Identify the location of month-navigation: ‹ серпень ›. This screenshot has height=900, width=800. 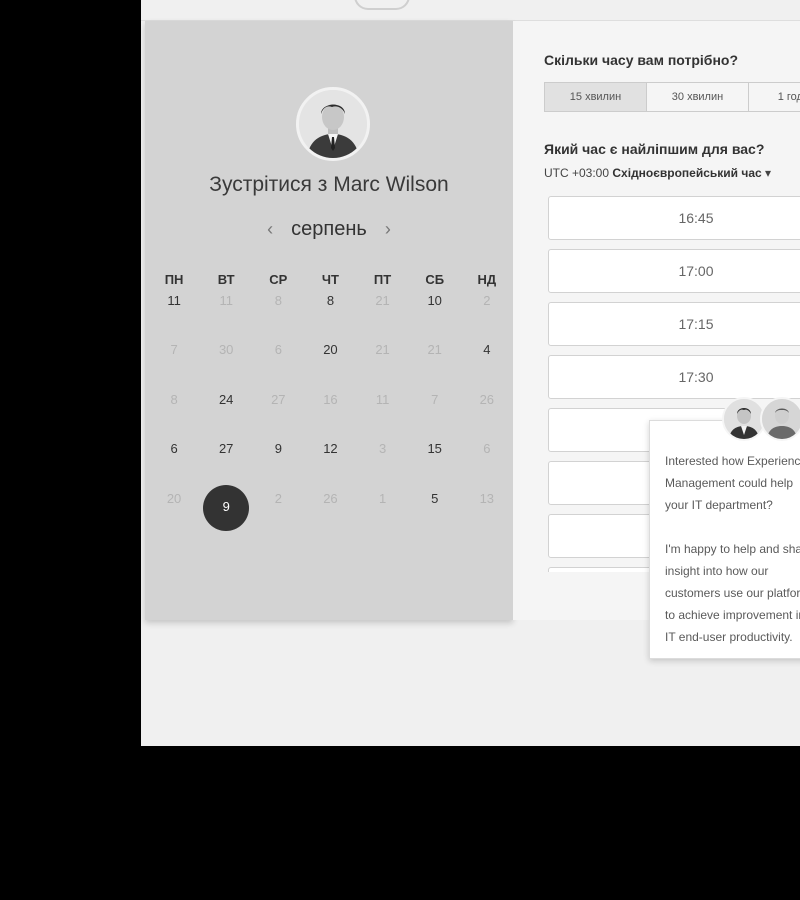
(329, 229).